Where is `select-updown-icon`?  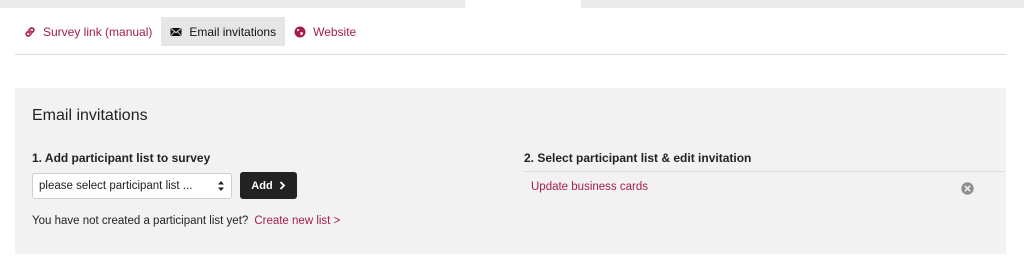 select-updown-icon is located at coordinates (221, 186).